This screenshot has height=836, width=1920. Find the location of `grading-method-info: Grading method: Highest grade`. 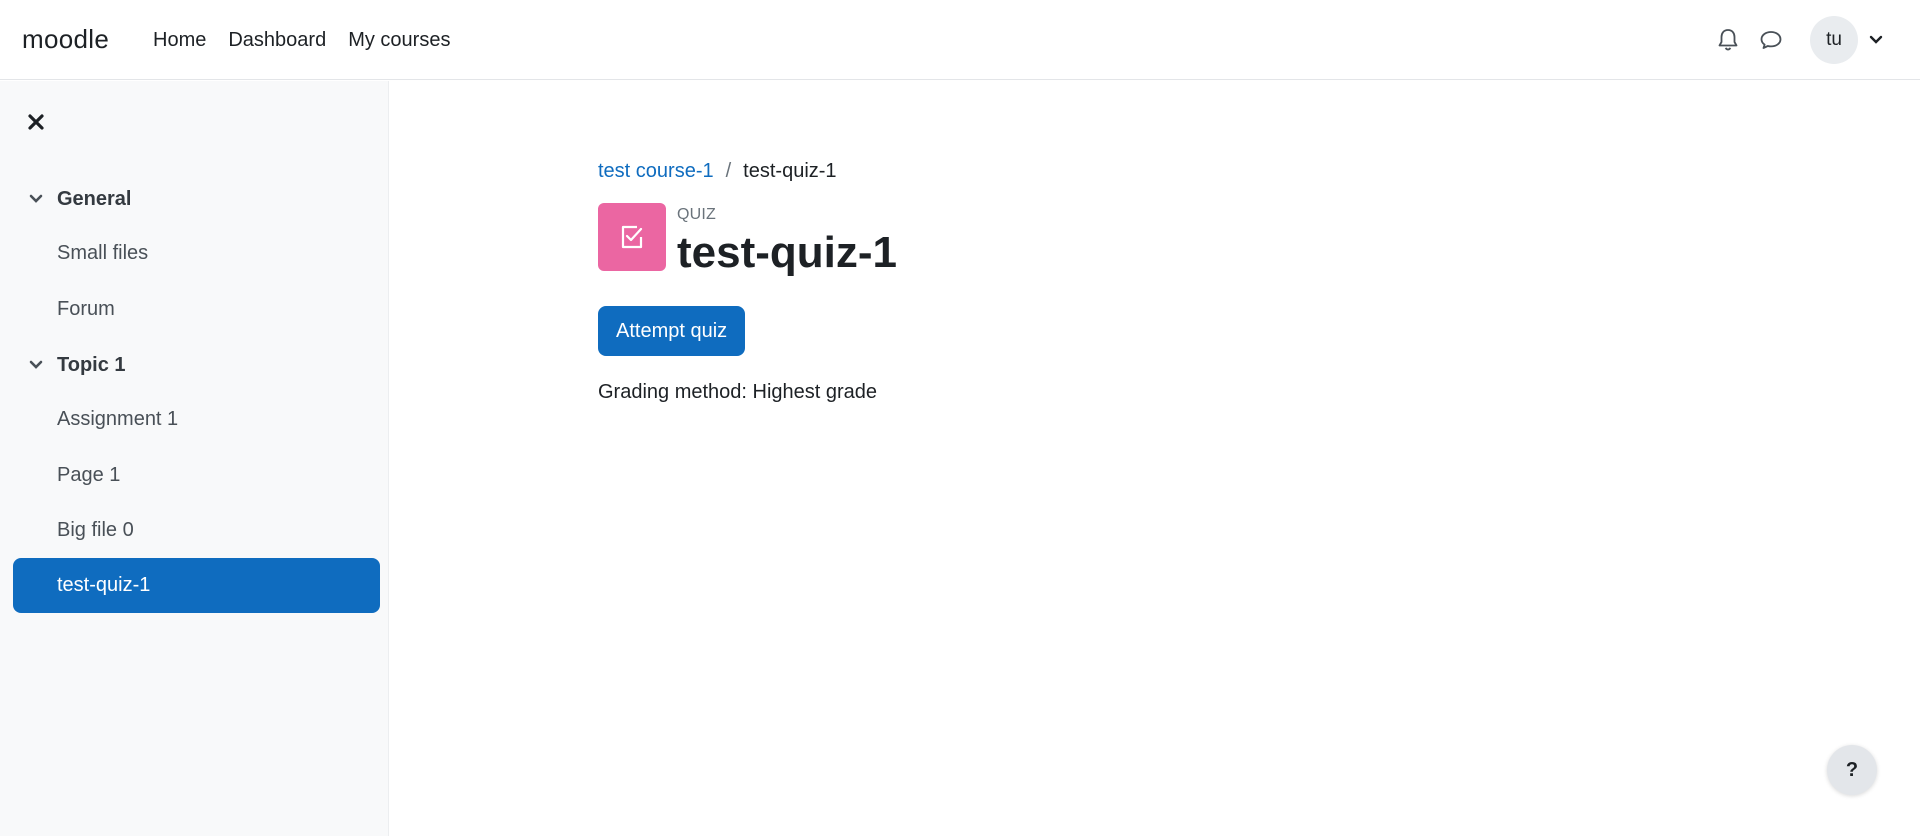

grading-method-info: Grading method: Highest grade is located at coordinates (738, 392).